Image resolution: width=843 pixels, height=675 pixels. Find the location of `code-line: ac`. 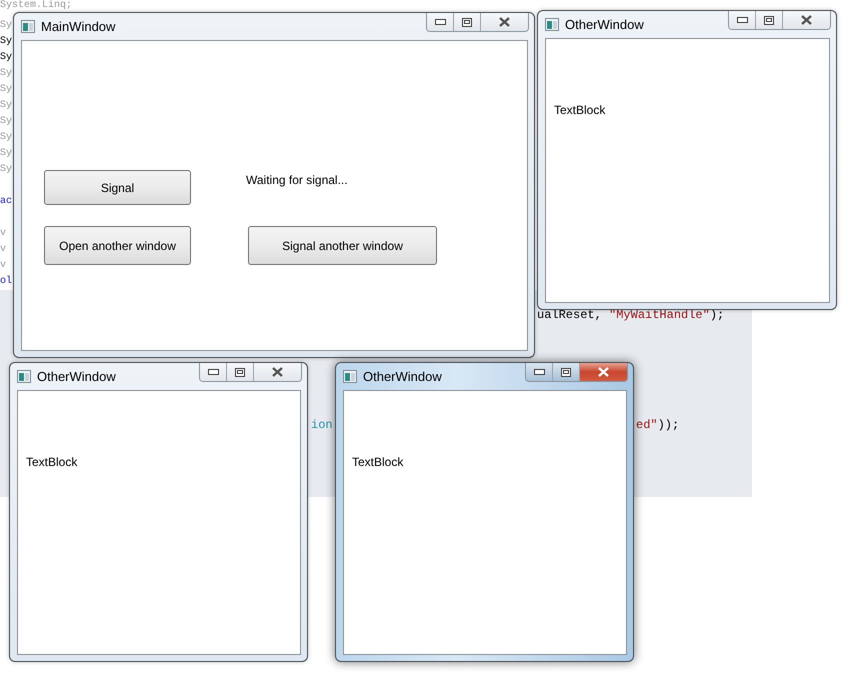

code-line: ac is located at coordinates (6, 202).